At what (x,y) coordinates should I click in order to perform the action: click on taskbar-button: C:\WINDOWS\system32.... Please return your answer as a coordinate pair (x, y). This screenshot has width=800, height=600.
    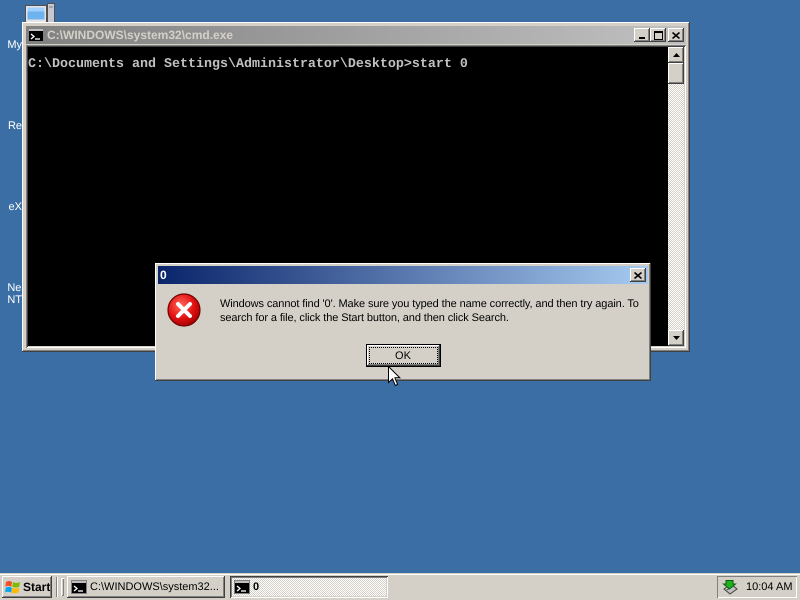
    Looking at the image, I should click on (146, 587).